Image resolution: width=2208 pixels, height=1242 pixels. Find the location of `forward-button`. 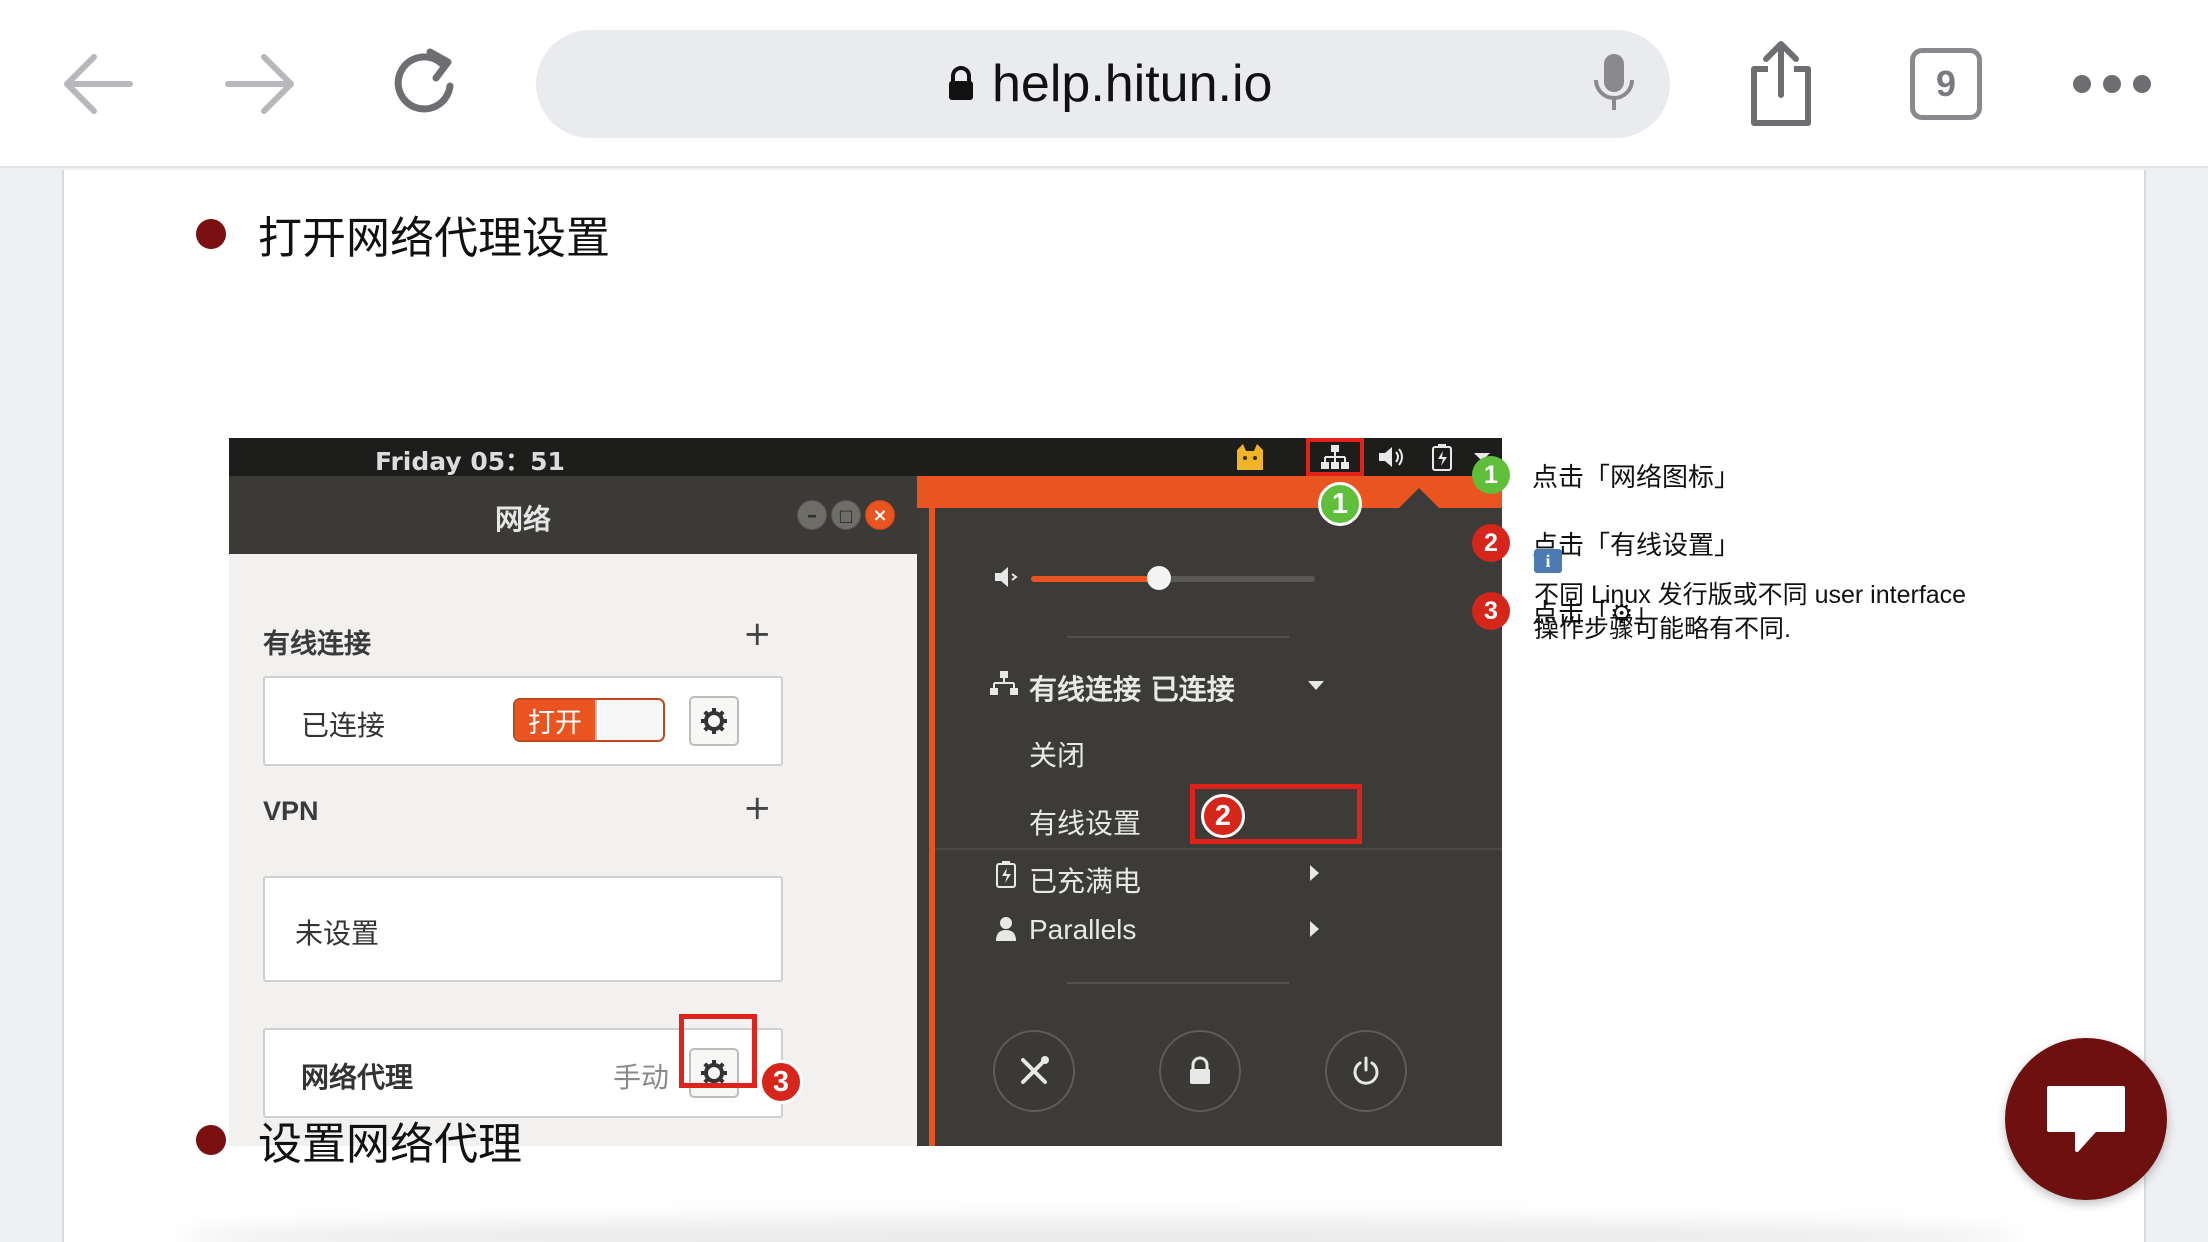

forward-button is located at coordinates (260, 84).